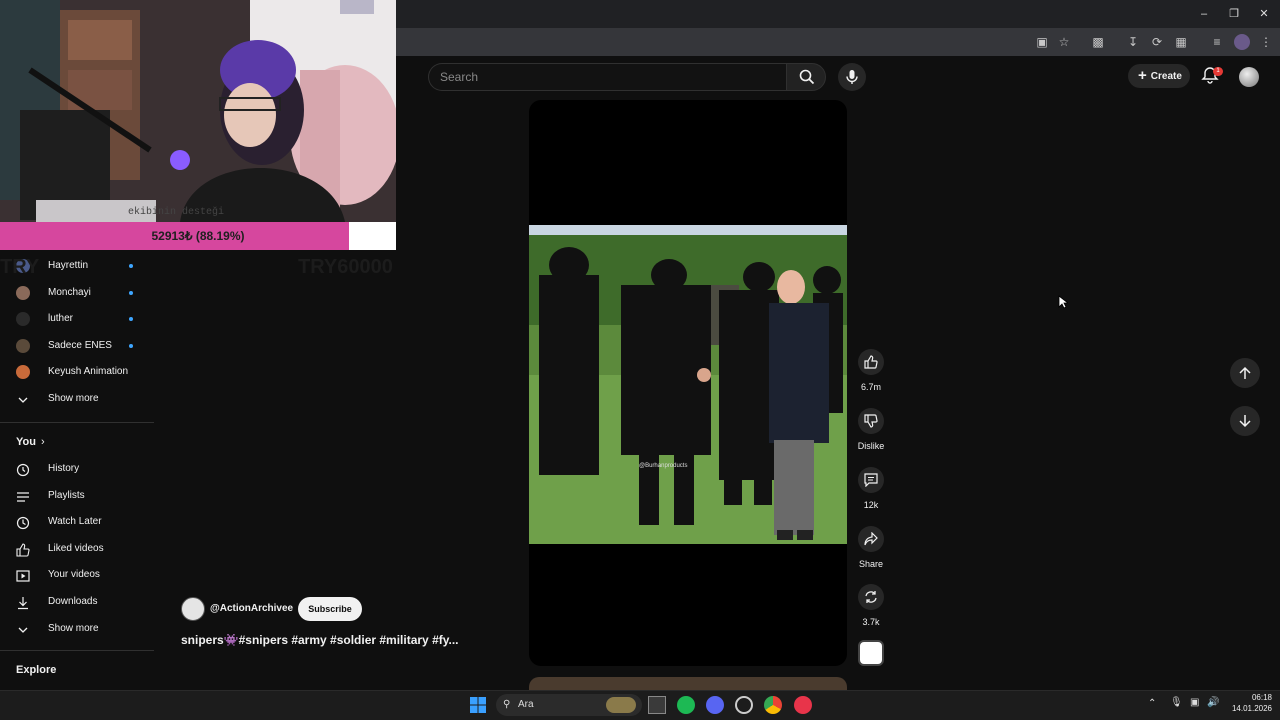  I want to click on webcam-caption: ekibinin desteği, so click(176, 212).